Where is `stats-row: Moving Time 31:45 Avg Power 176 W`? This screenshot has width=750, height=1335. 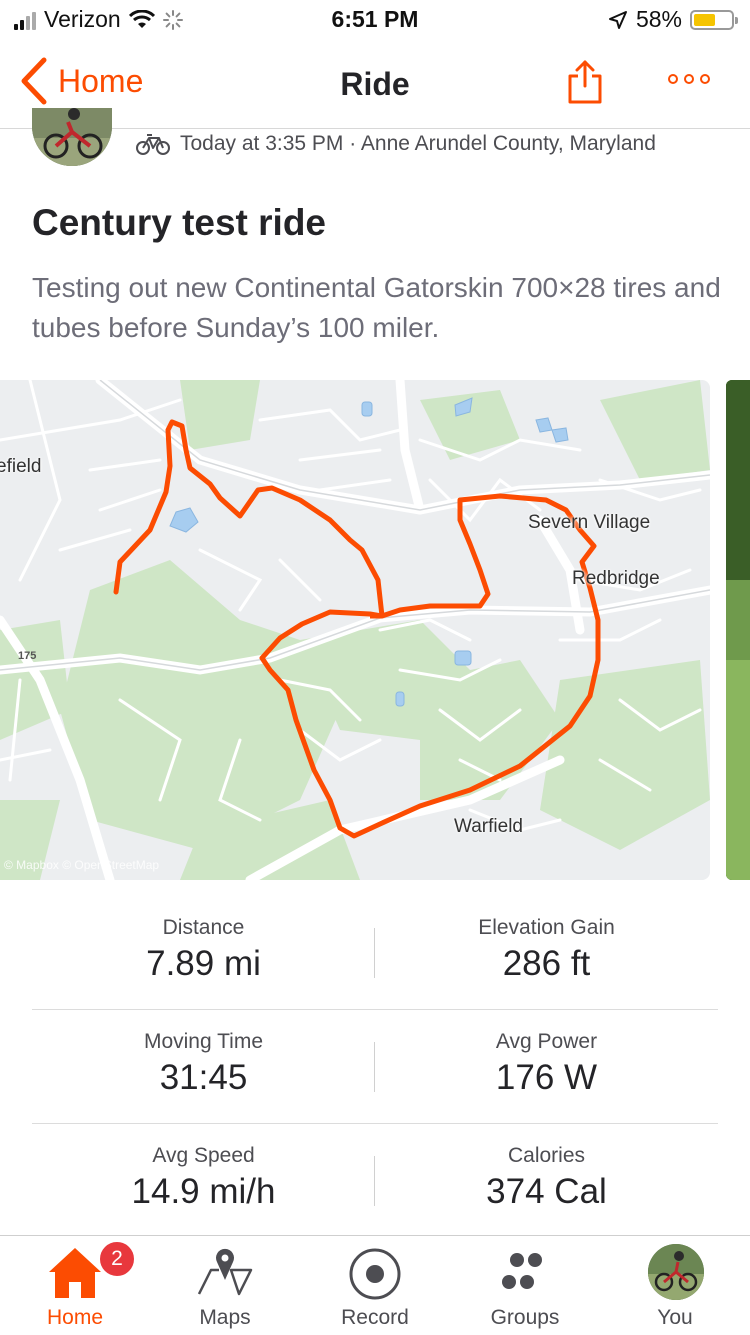 stats-row: Moving Time 31:45 Avg Power 176 W is located at coordinates (375, 1067).